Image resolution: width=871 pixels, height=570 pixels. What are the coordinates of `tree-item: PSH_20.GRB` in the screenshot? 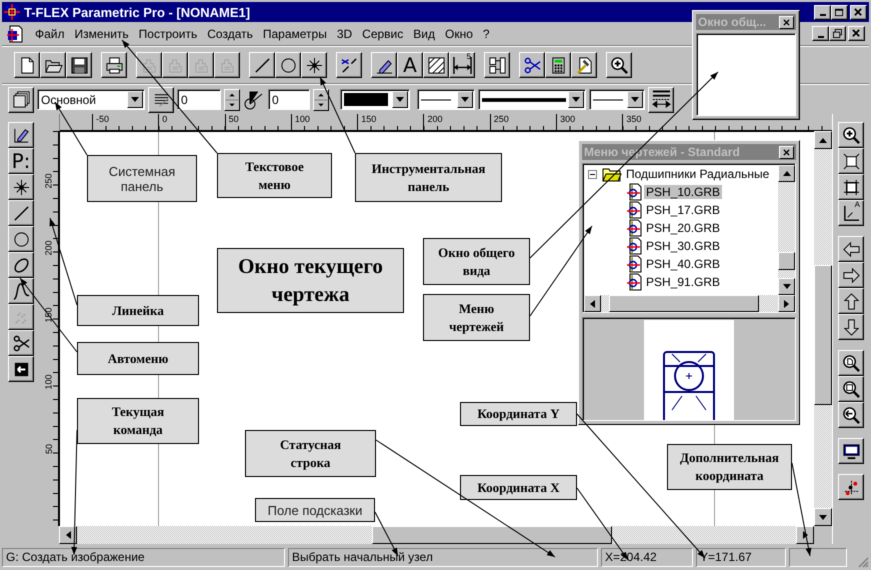 It's located at (683, 228).